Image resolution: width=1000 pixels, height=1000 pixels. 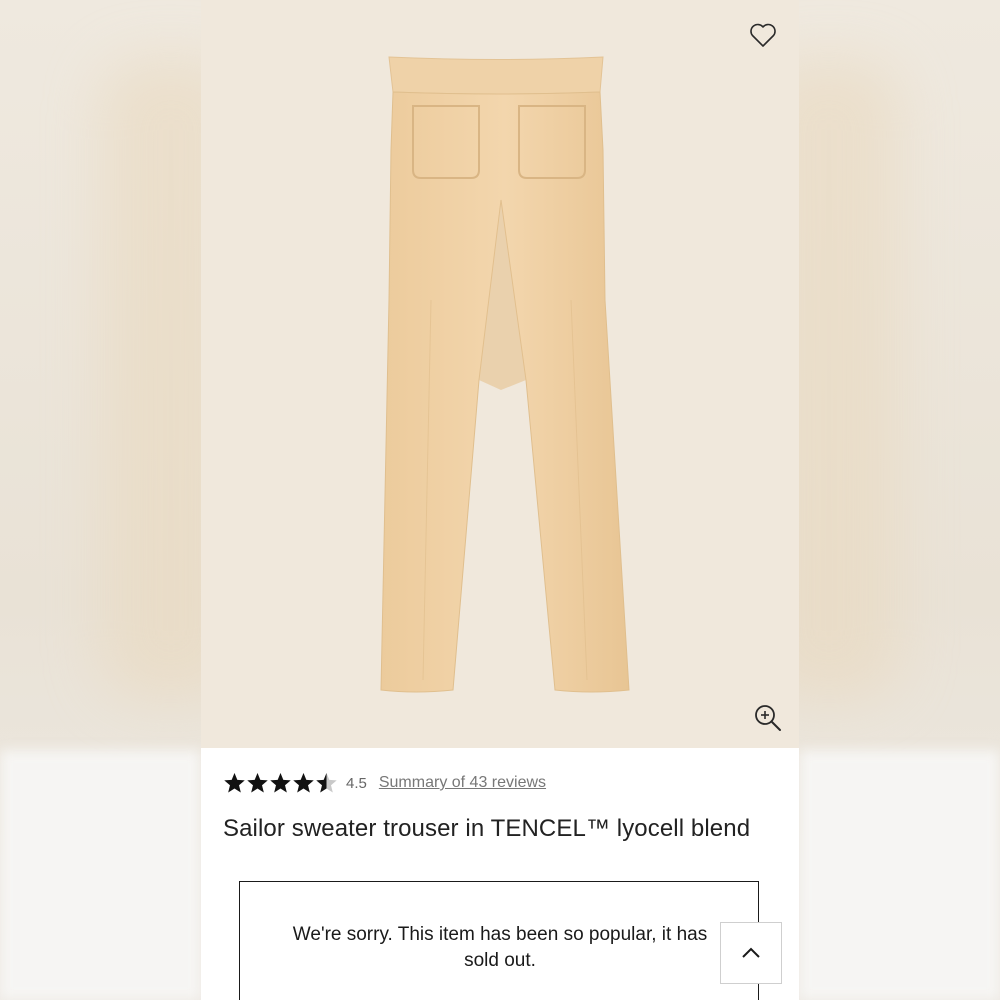 I want to click on scroll-to-top-button, so click(x=751, y=953).